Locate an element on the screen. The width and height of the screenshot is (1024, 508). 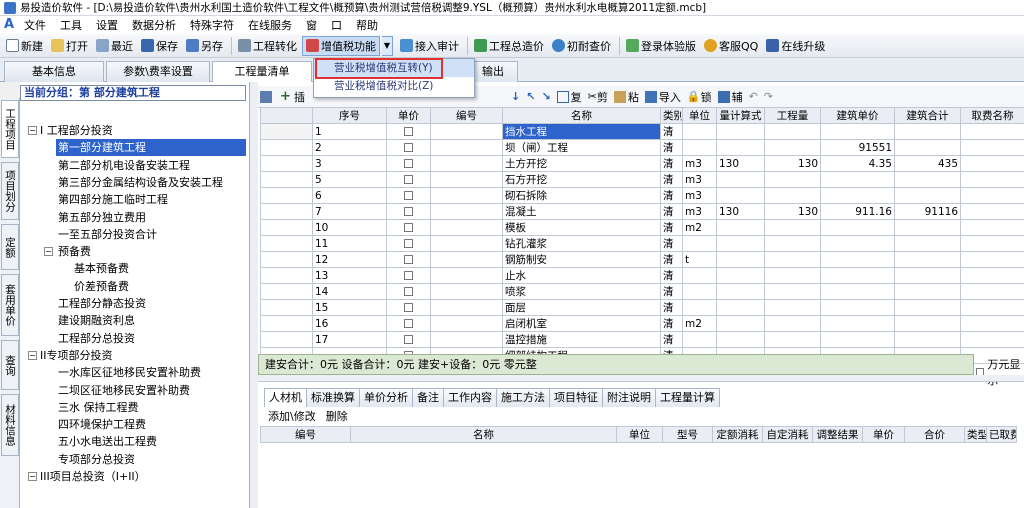
tree-node: 建设期融资利息 is located at coordinates (95, 320).